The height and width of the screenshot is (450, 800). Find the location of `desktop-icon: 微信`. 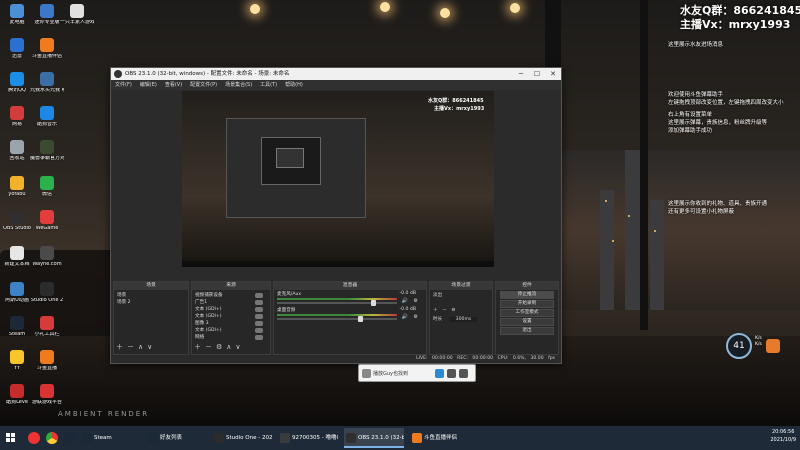

desktop-icon: 微信 is located at coordinates (47, 187).